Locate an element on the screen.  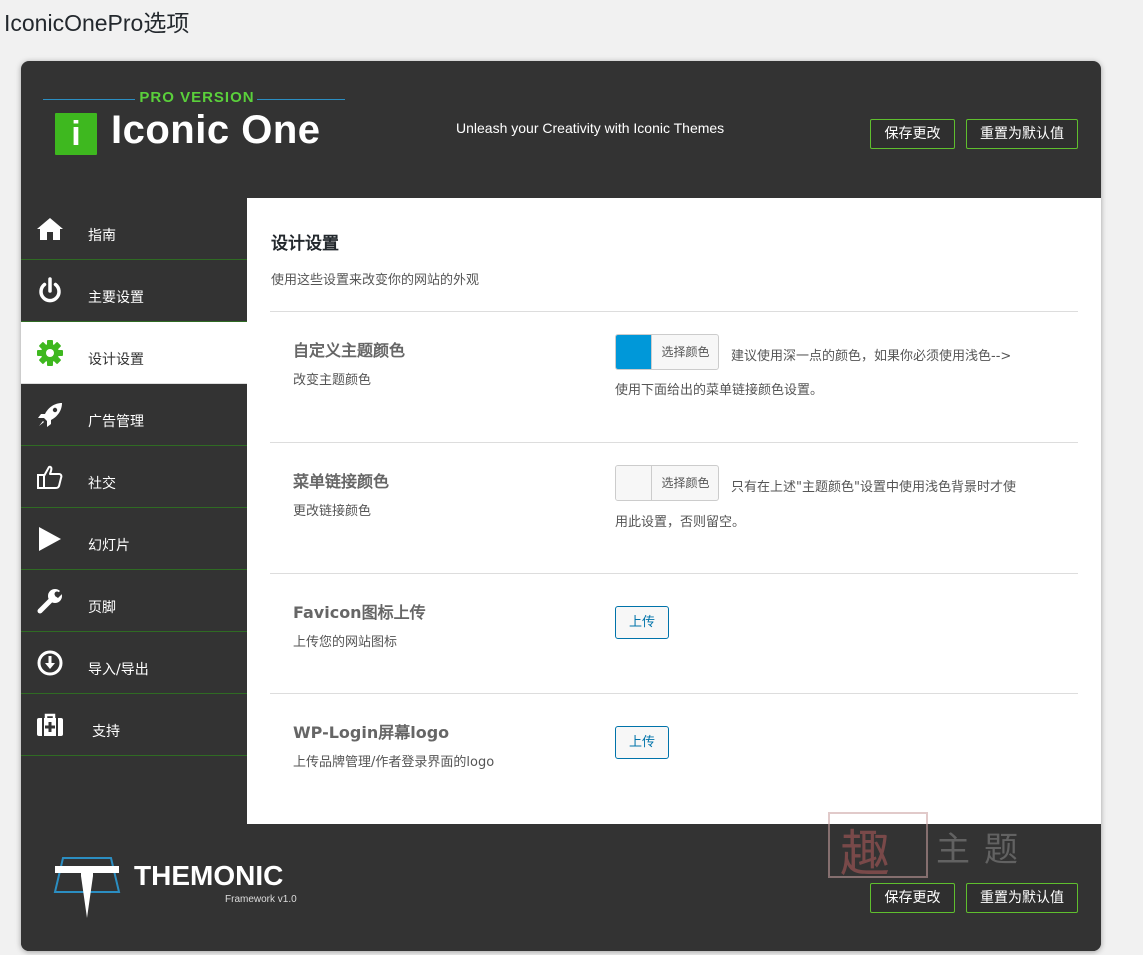
pro-version-badge: PRO VERSION is located at coordinates (197, 97).